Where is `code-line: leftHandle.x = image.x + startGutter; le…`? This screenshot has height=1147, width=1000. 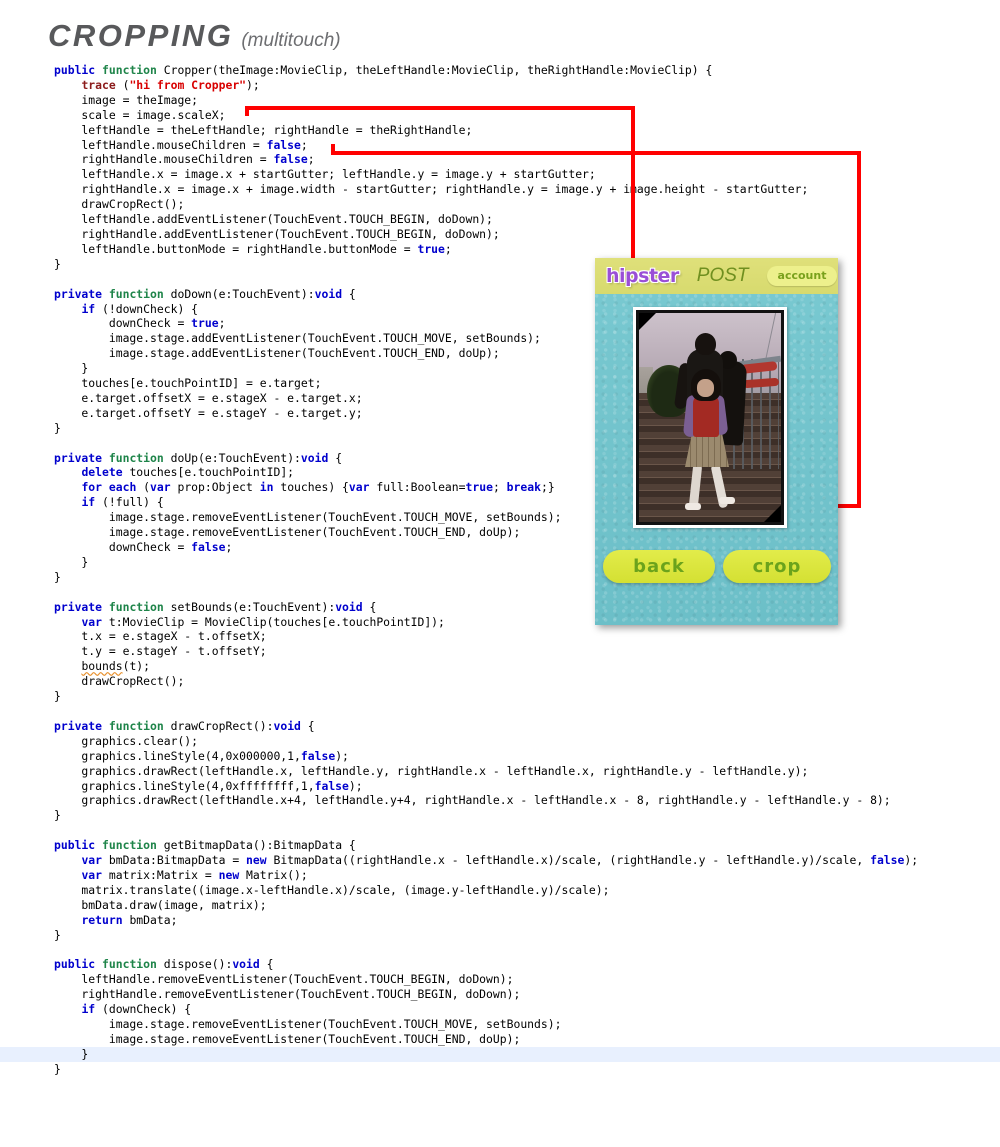
code-line: leftHandle.x = image.x + startGutter; le… is located at coordinates (325, 174).